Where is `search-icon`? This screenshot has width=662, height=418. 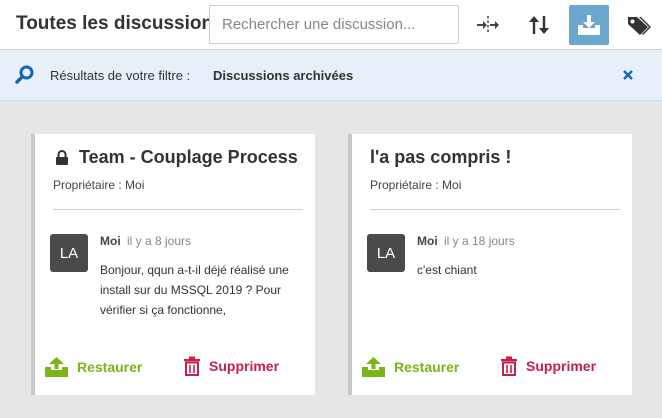 search-icon is located at coordinates (24, 74).